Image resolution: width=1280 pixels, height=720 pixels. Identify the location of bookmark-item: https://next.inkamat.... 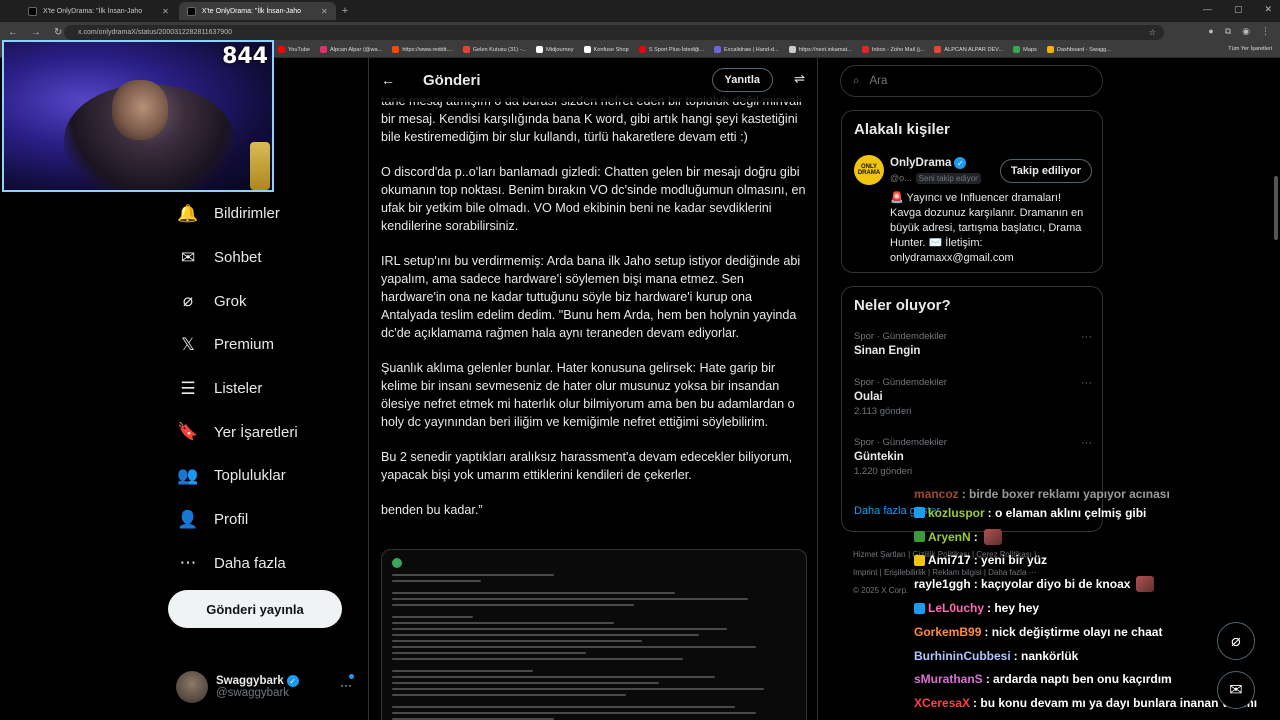
(820, 49).